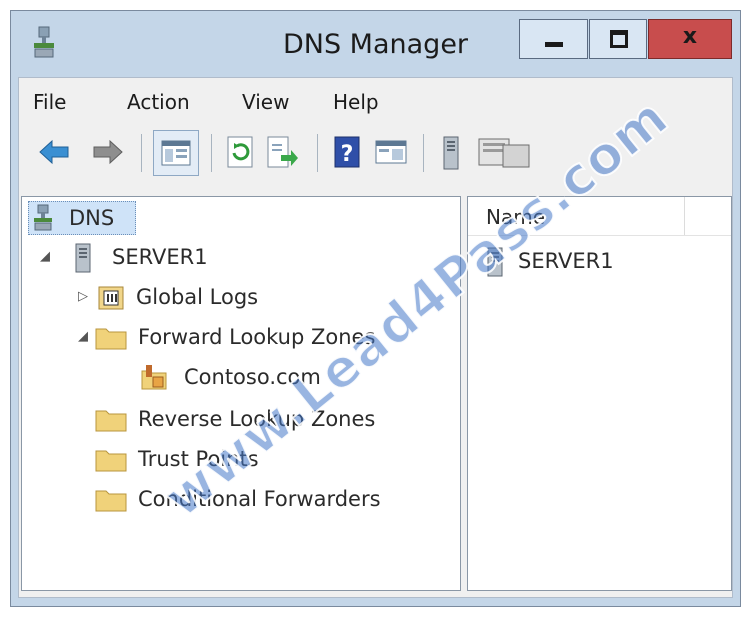  I want to click on export-list-icon, so click(282, 154).